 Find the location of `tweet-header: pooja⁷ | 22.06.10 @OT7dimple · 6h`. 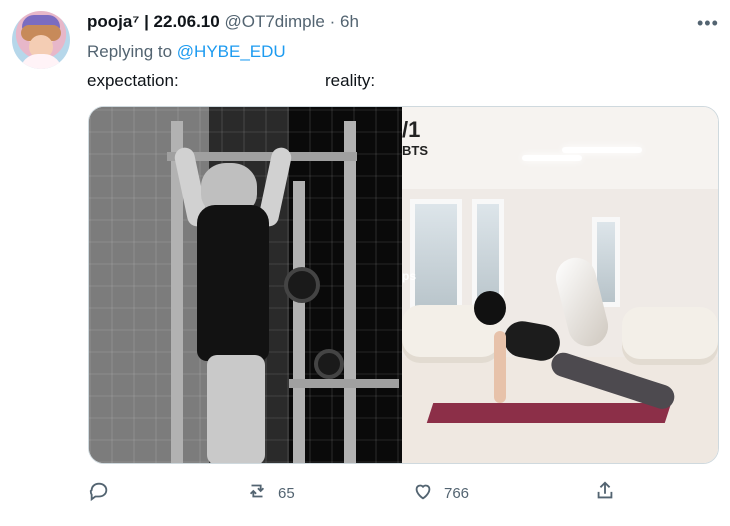

tweet-header: pooja⁷ | 22.06.10 @OT7dimple · 6h is located at coordinates (223, 22).